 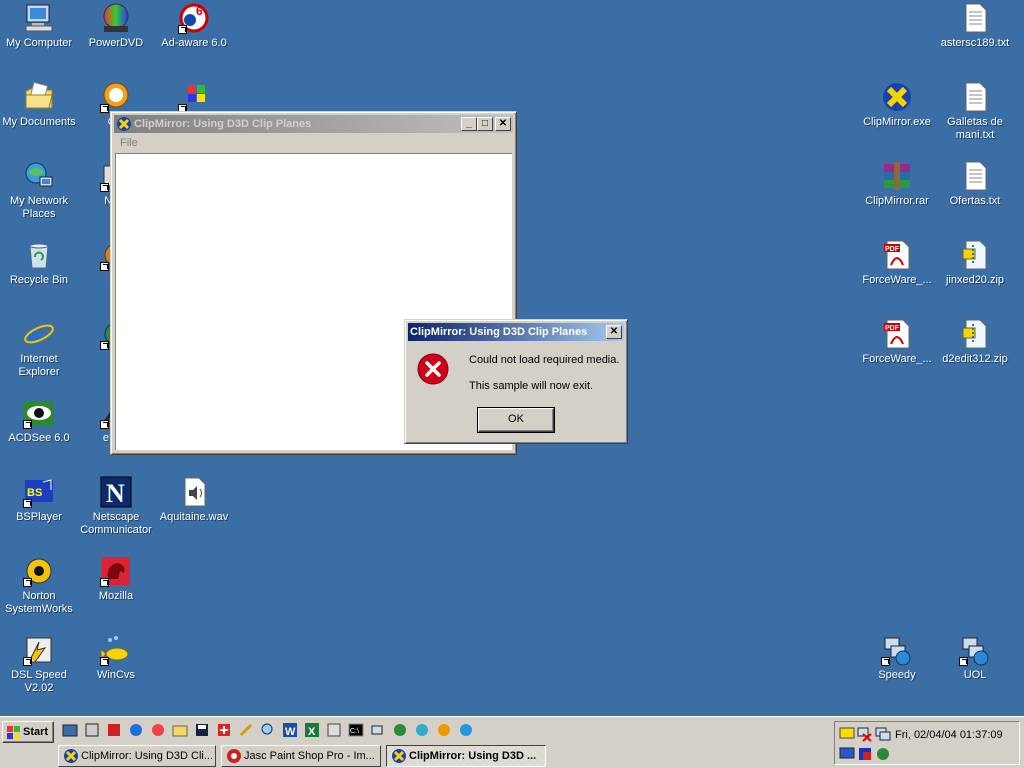 What do you see at coordinates (975, 43) in the screenshot?
I see `desktop-icon-label: astersc189.txt` at bounding box center [975, 43].